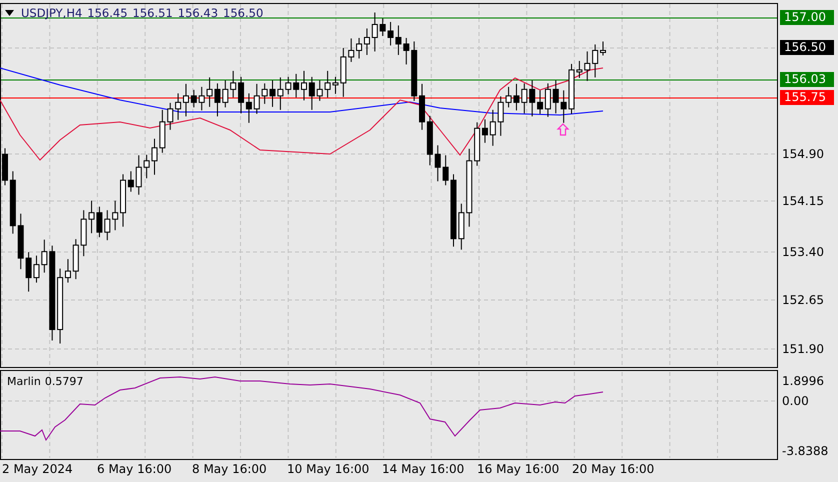  Describe the element at coordinates (51, 13) in the screenshot. I see `symbol-label: USDJPY,H4` at that location.